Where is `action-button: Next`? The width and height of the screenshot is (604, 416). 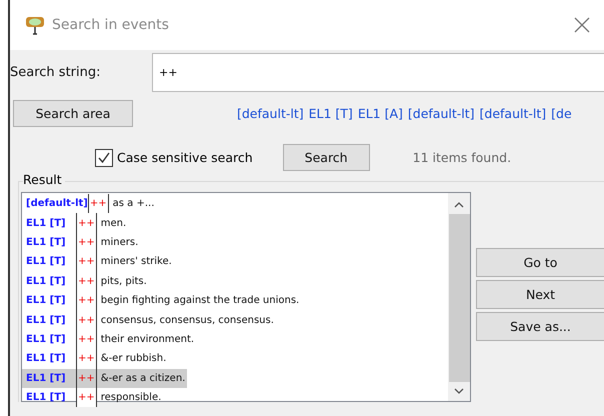 action-button: Next is located at coordinates (540, 294).